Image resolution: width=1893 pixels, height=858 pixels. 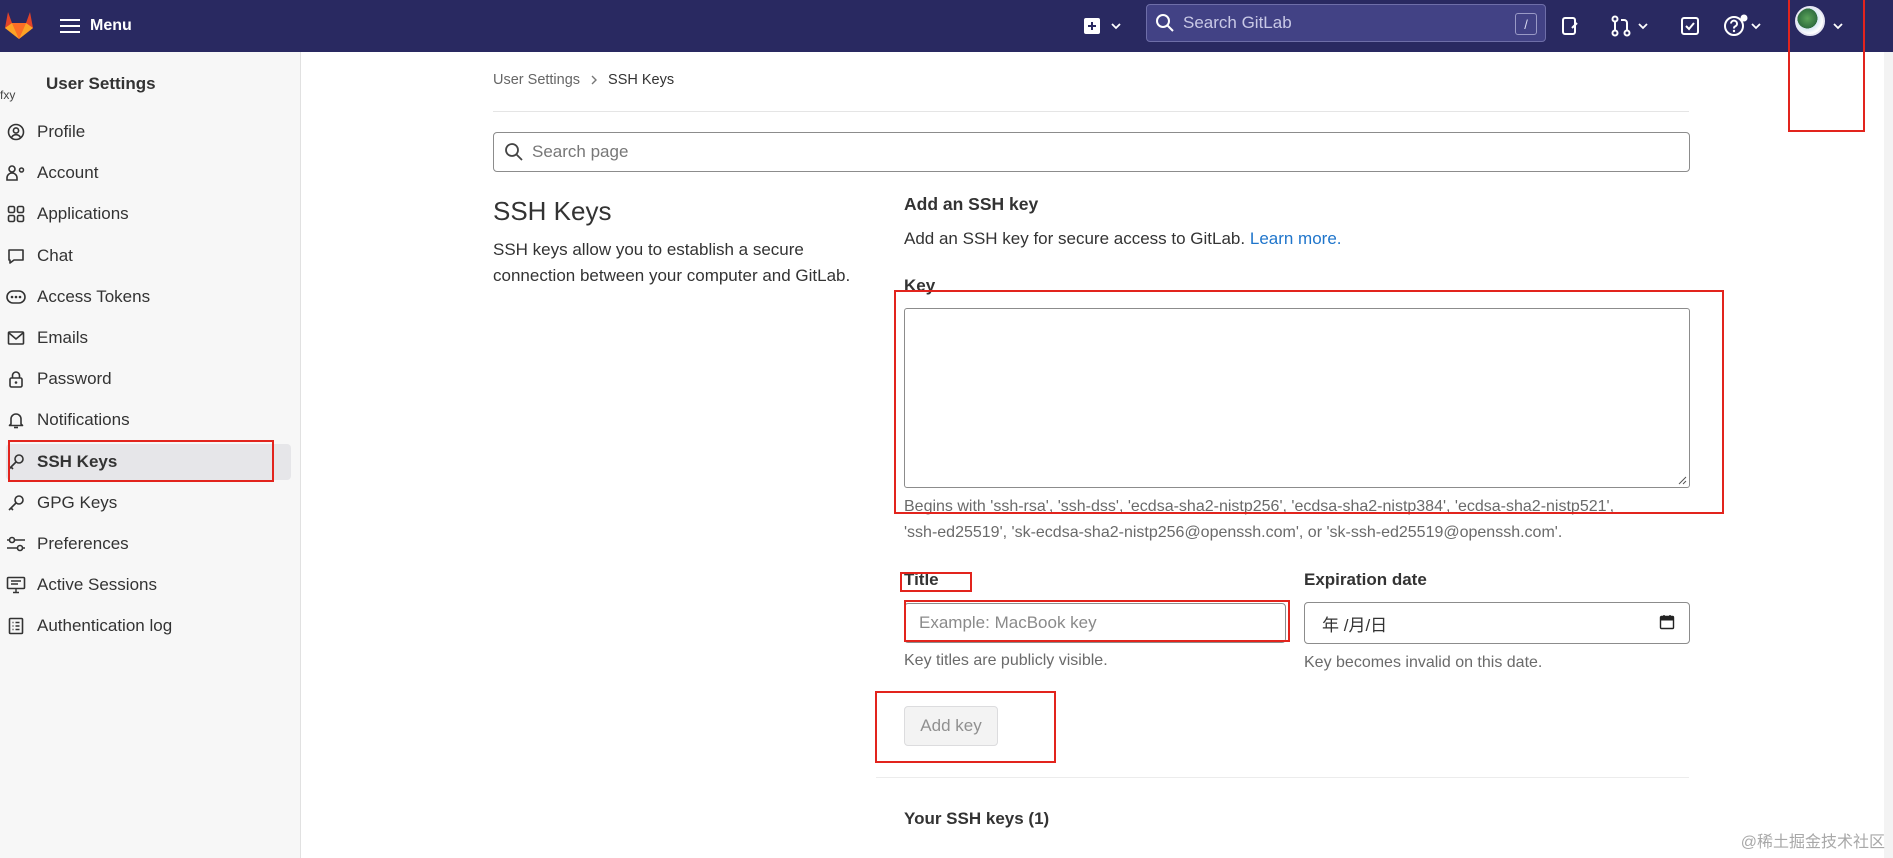 I want to click on sidebar-item-label: Chat, so click(x=55, y=255).